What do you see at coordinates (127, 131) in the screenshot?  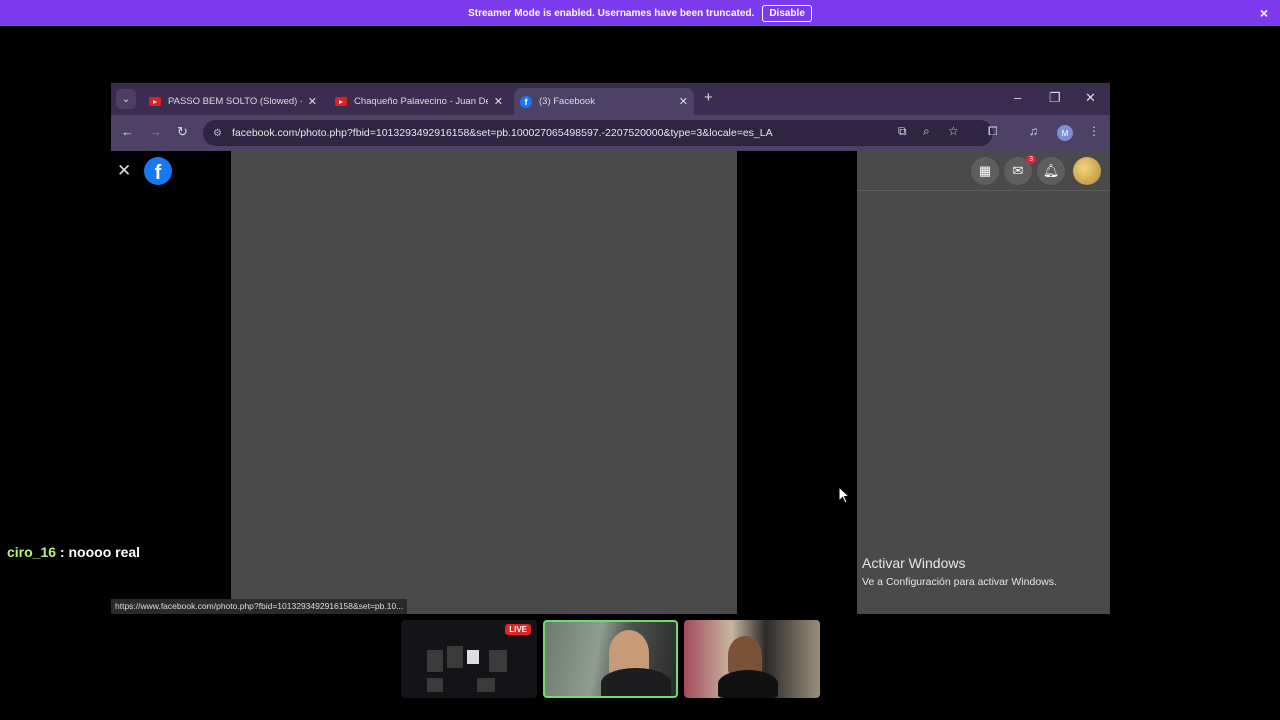 I see `back-arrow-icon: ←` at bounding box center [127, 131].